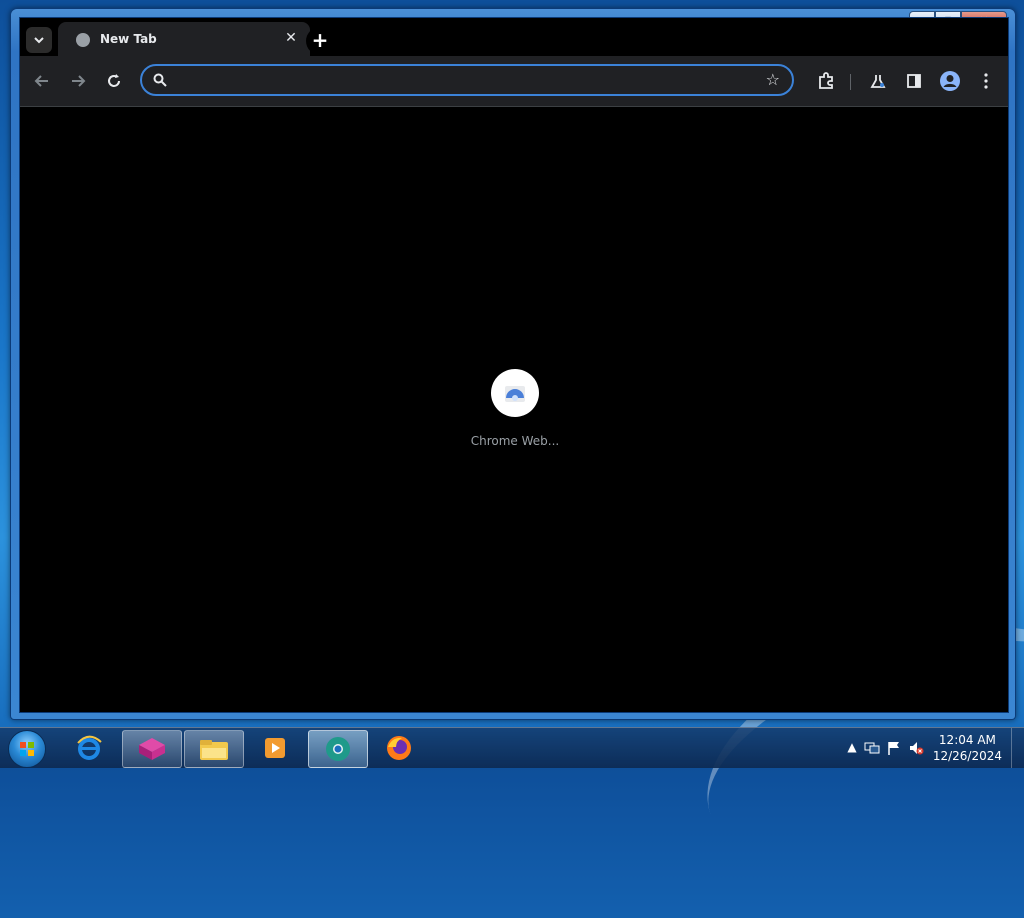 The height and width of the screenshot is (918, 1024). I want to click on taskbar-internet-explorer, so click(89, 748).